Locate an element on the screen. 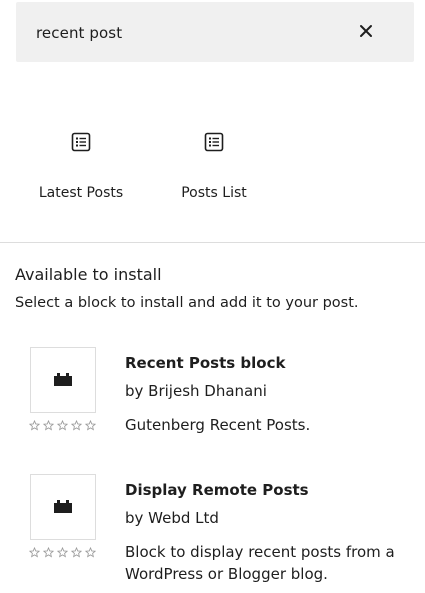  clear-search-button is located at coordinates (366, 31).